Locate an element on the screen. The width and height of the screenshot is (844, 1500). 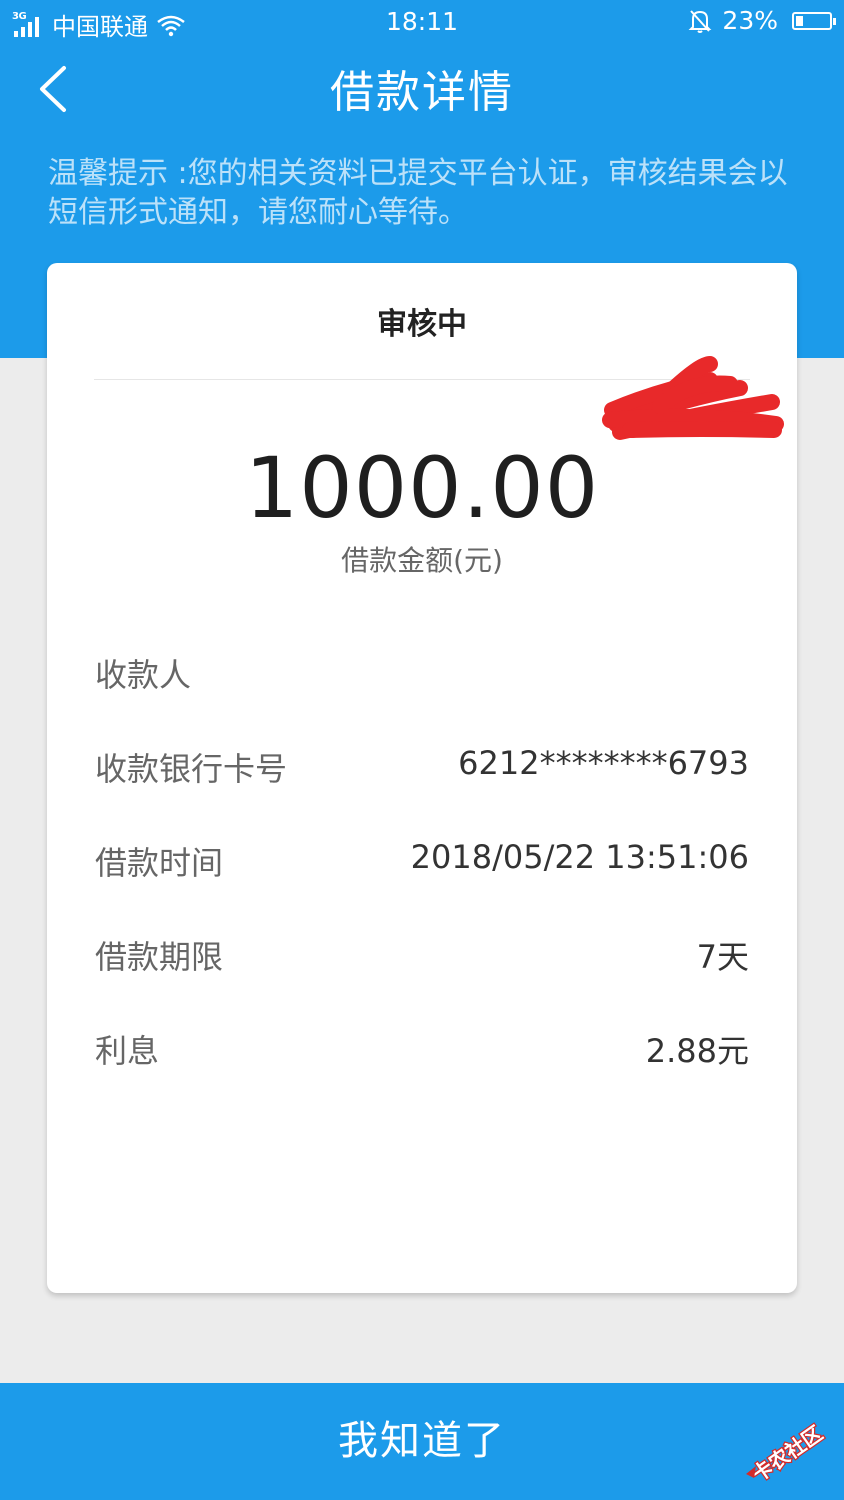
loan-amount: 1000.00 is located at coordinates (422, 488).